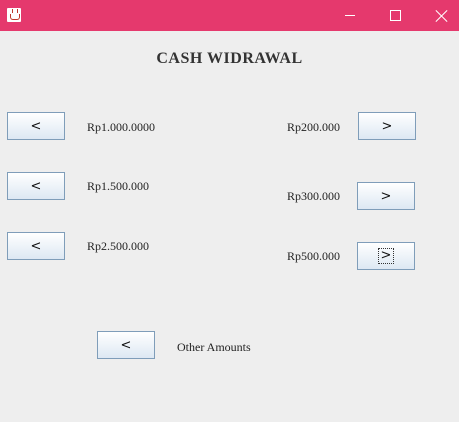 The width and height of the screenshot is (459, 422). What do you see at coordinates (314, 127) in the screenshot?
I see `amount-label-200000: Rp200.000` at bounding box center [314, 127].